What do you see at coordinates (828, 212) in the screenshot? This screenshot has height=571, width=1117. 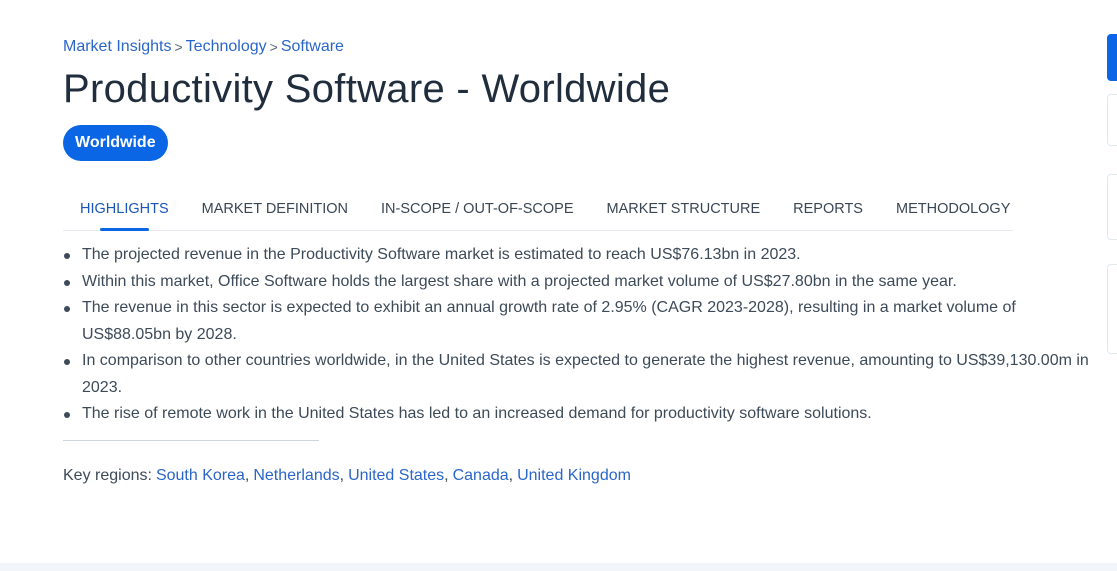 I see `tab-reports: REPORTS` at bounding box center [828, 212].